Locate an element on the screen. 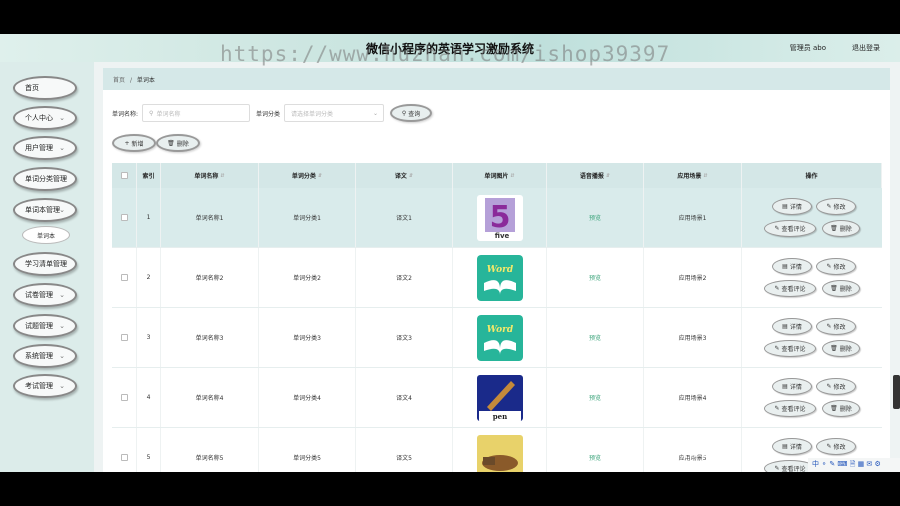 The height and width of the screenshot is (506, 900). sidebar-item-papers: 试卷管理 ⌄ is located at coordinates (45, 295).